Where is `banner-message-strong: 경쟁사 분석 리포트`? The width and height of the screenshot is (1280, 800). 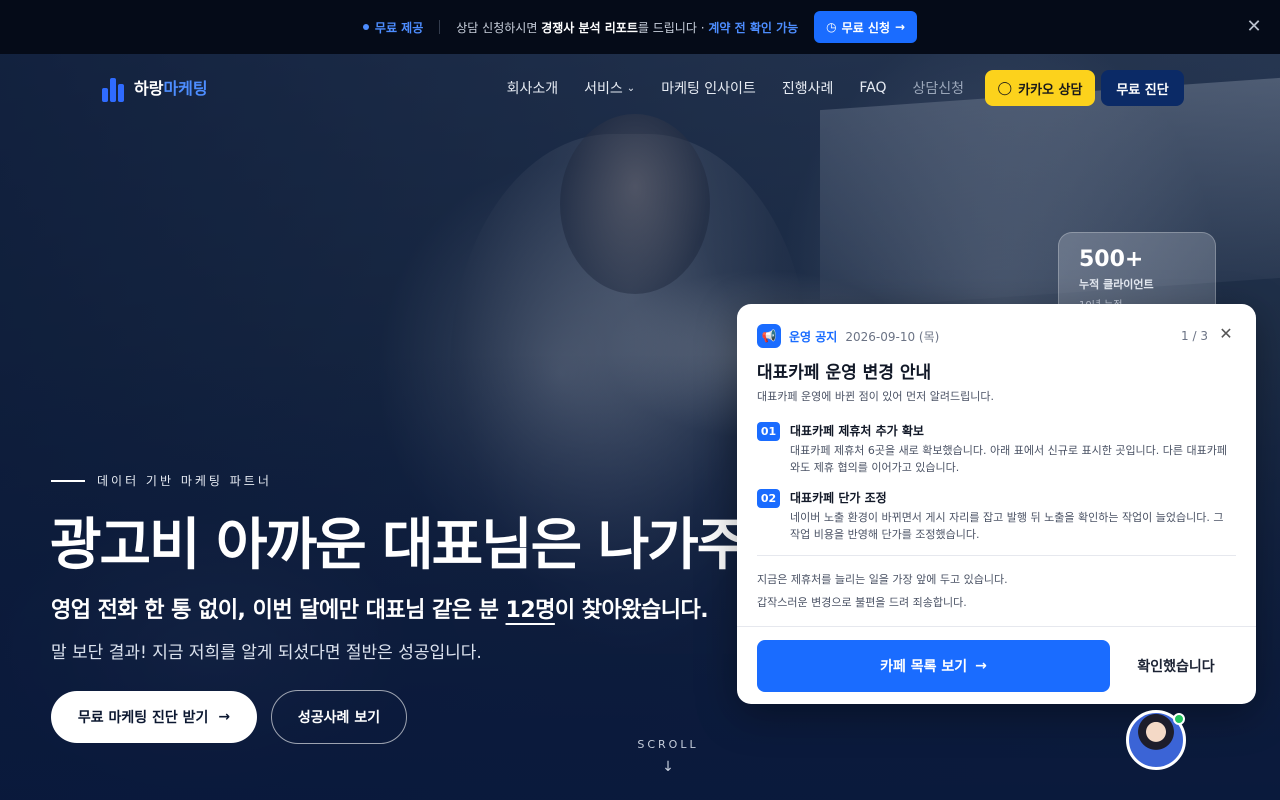
banner-message-strong: 경쟁사 분석 리포트 is located at coordinates (589, 27).